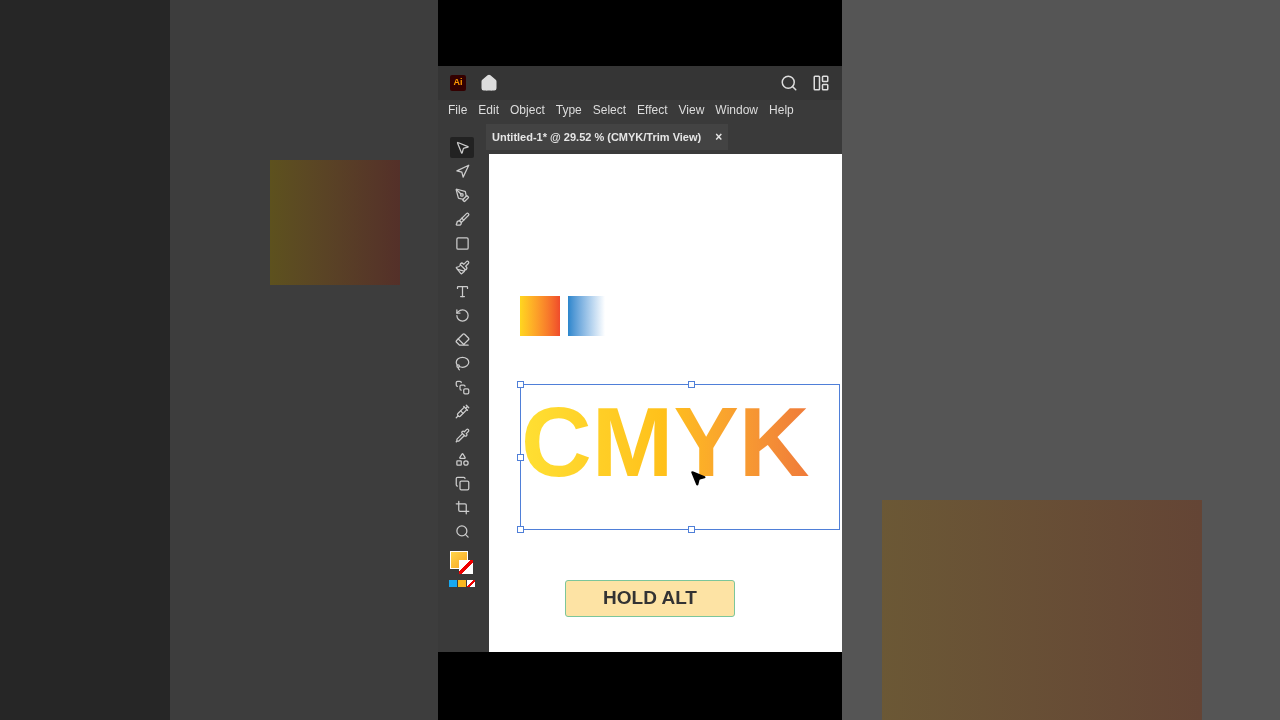 The width and height of the screenshot is (1280, 720). What do you see at coordinates (462, 339) in the screenshot?
I see `eraser-icon` at bounding box center [462, 339].